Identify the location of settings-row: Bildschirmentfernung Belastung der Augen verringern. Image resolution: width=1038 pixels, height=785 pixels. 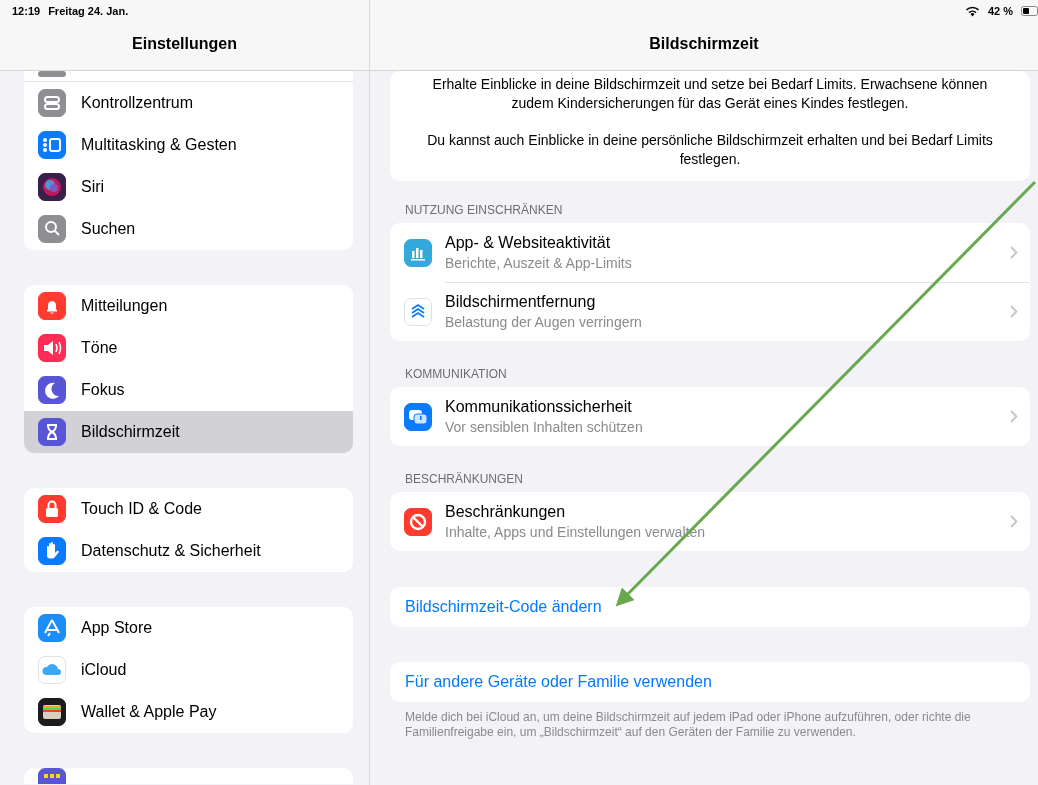
(710, 311).